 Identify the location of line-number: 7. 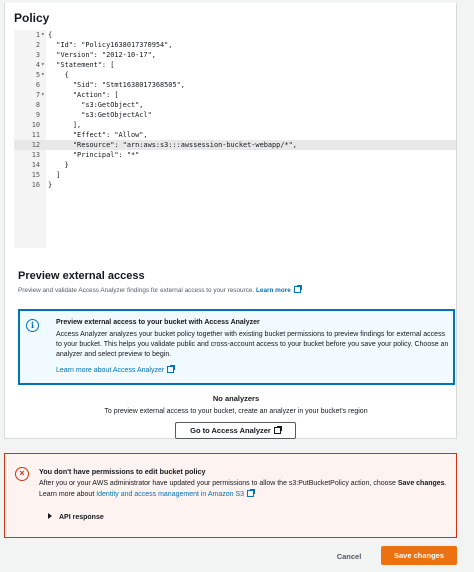
(37, 95).